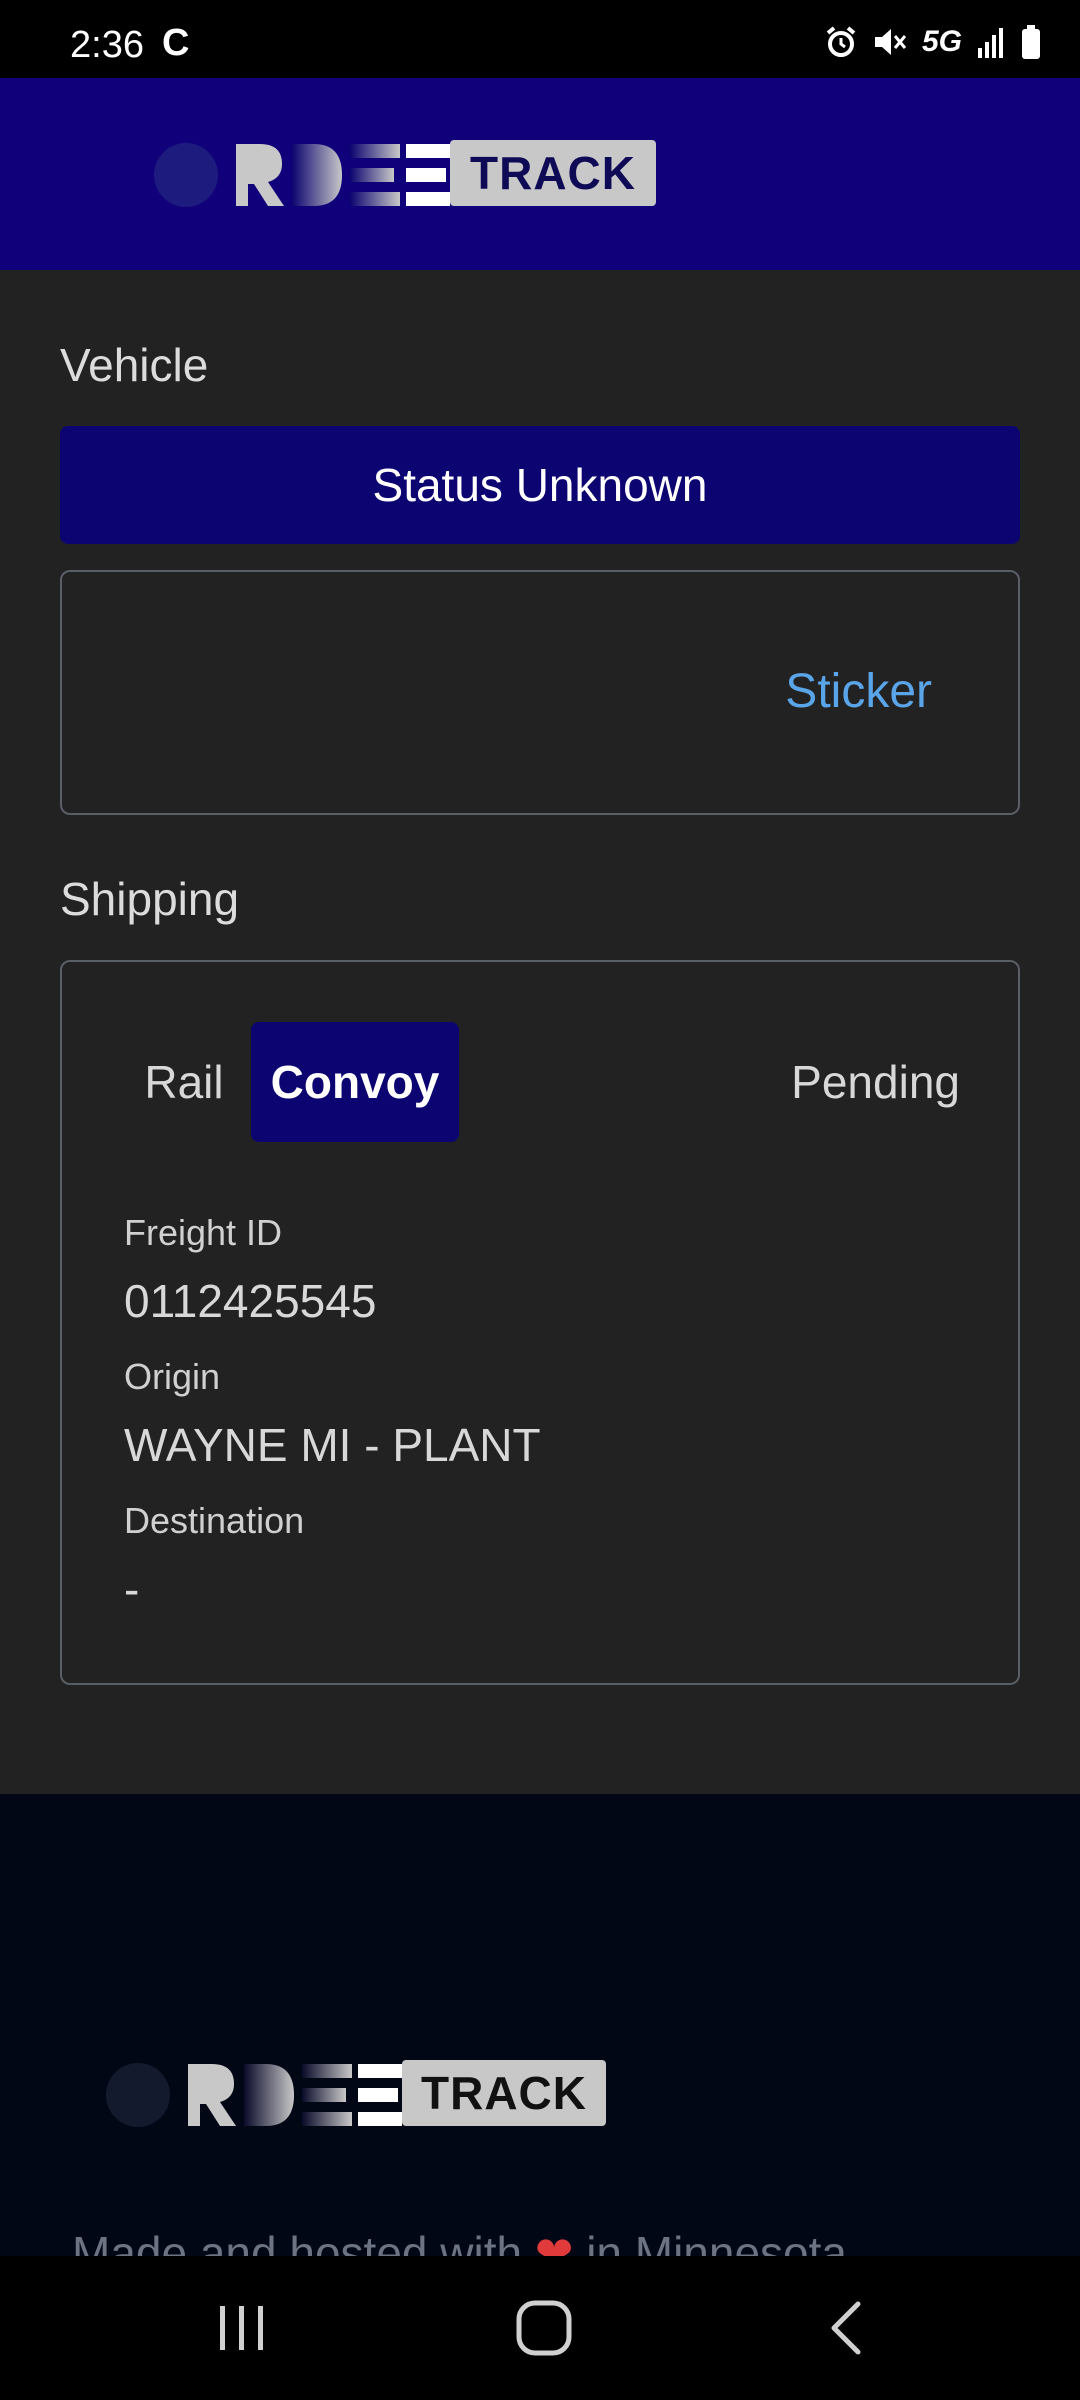  Describe the element at coordinates (848, 2328) in the screenshot. I see `back-icon` at that location.